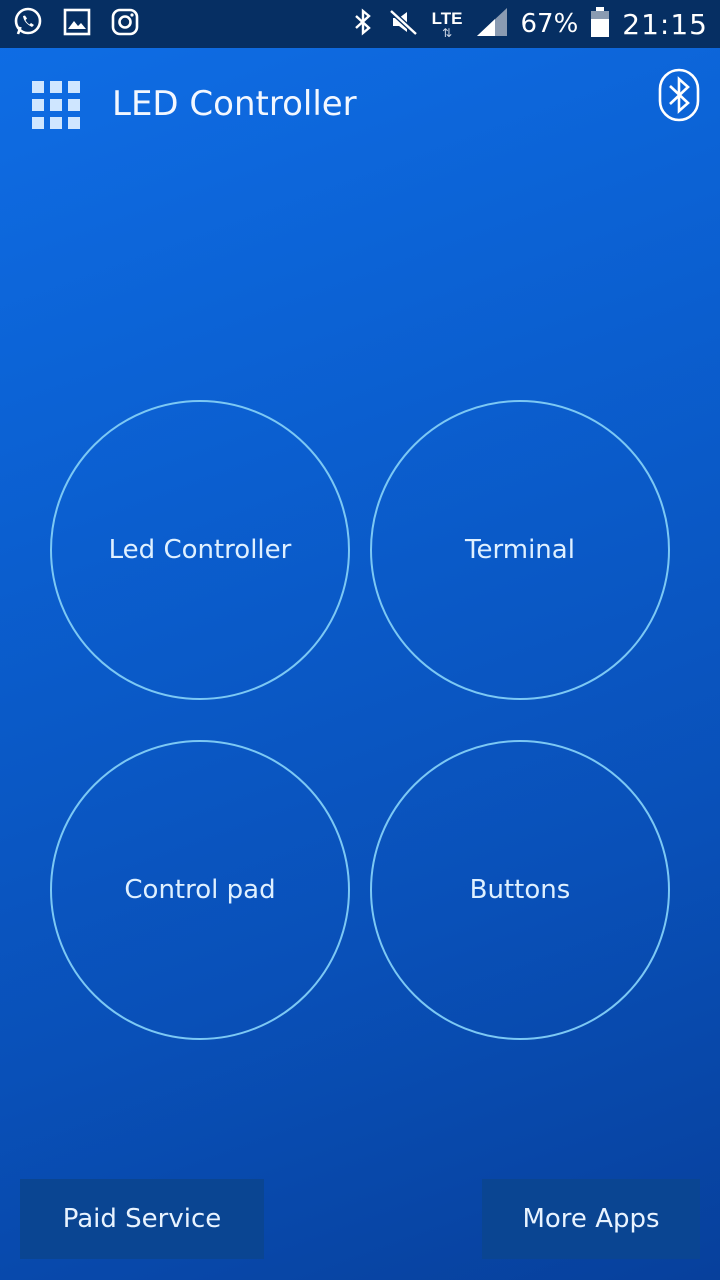  What do you see at coordinates (404, 24) in the screenshot?
I see `mute-icon` at bounding box center [404, 24].